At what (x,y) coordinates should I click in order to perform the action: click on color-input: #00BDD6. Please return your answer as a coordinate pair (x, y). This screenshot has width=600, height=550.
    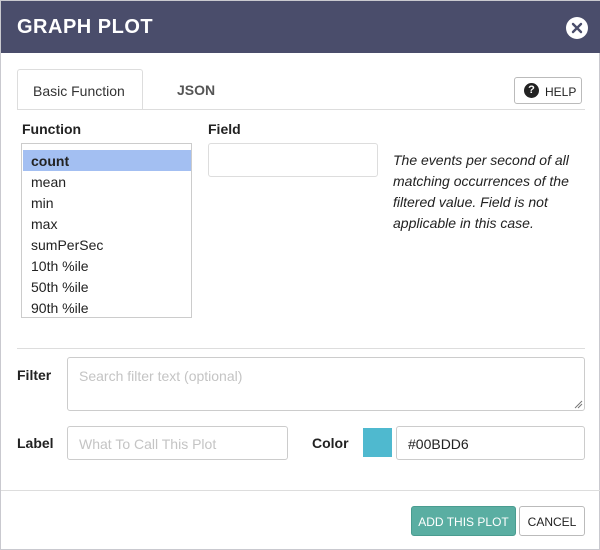
    Looking at the image, I should click on (490, 443).